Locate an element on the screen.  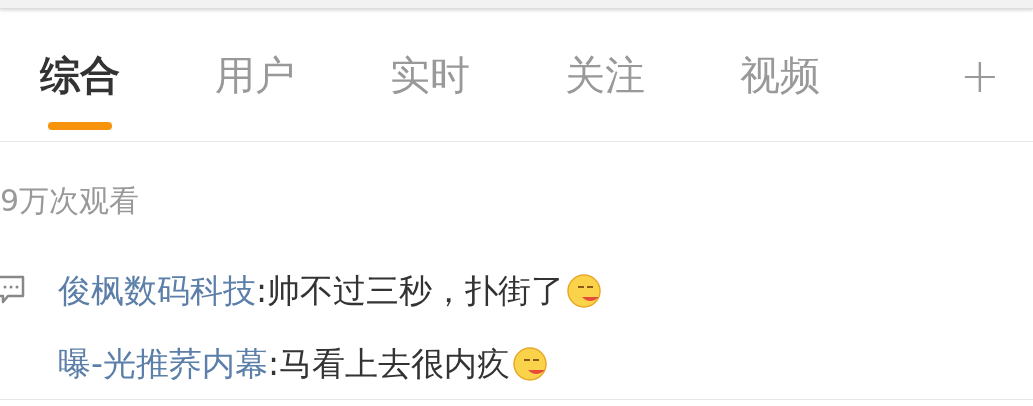
tab: 用户 is located at coordinates (255, 72).